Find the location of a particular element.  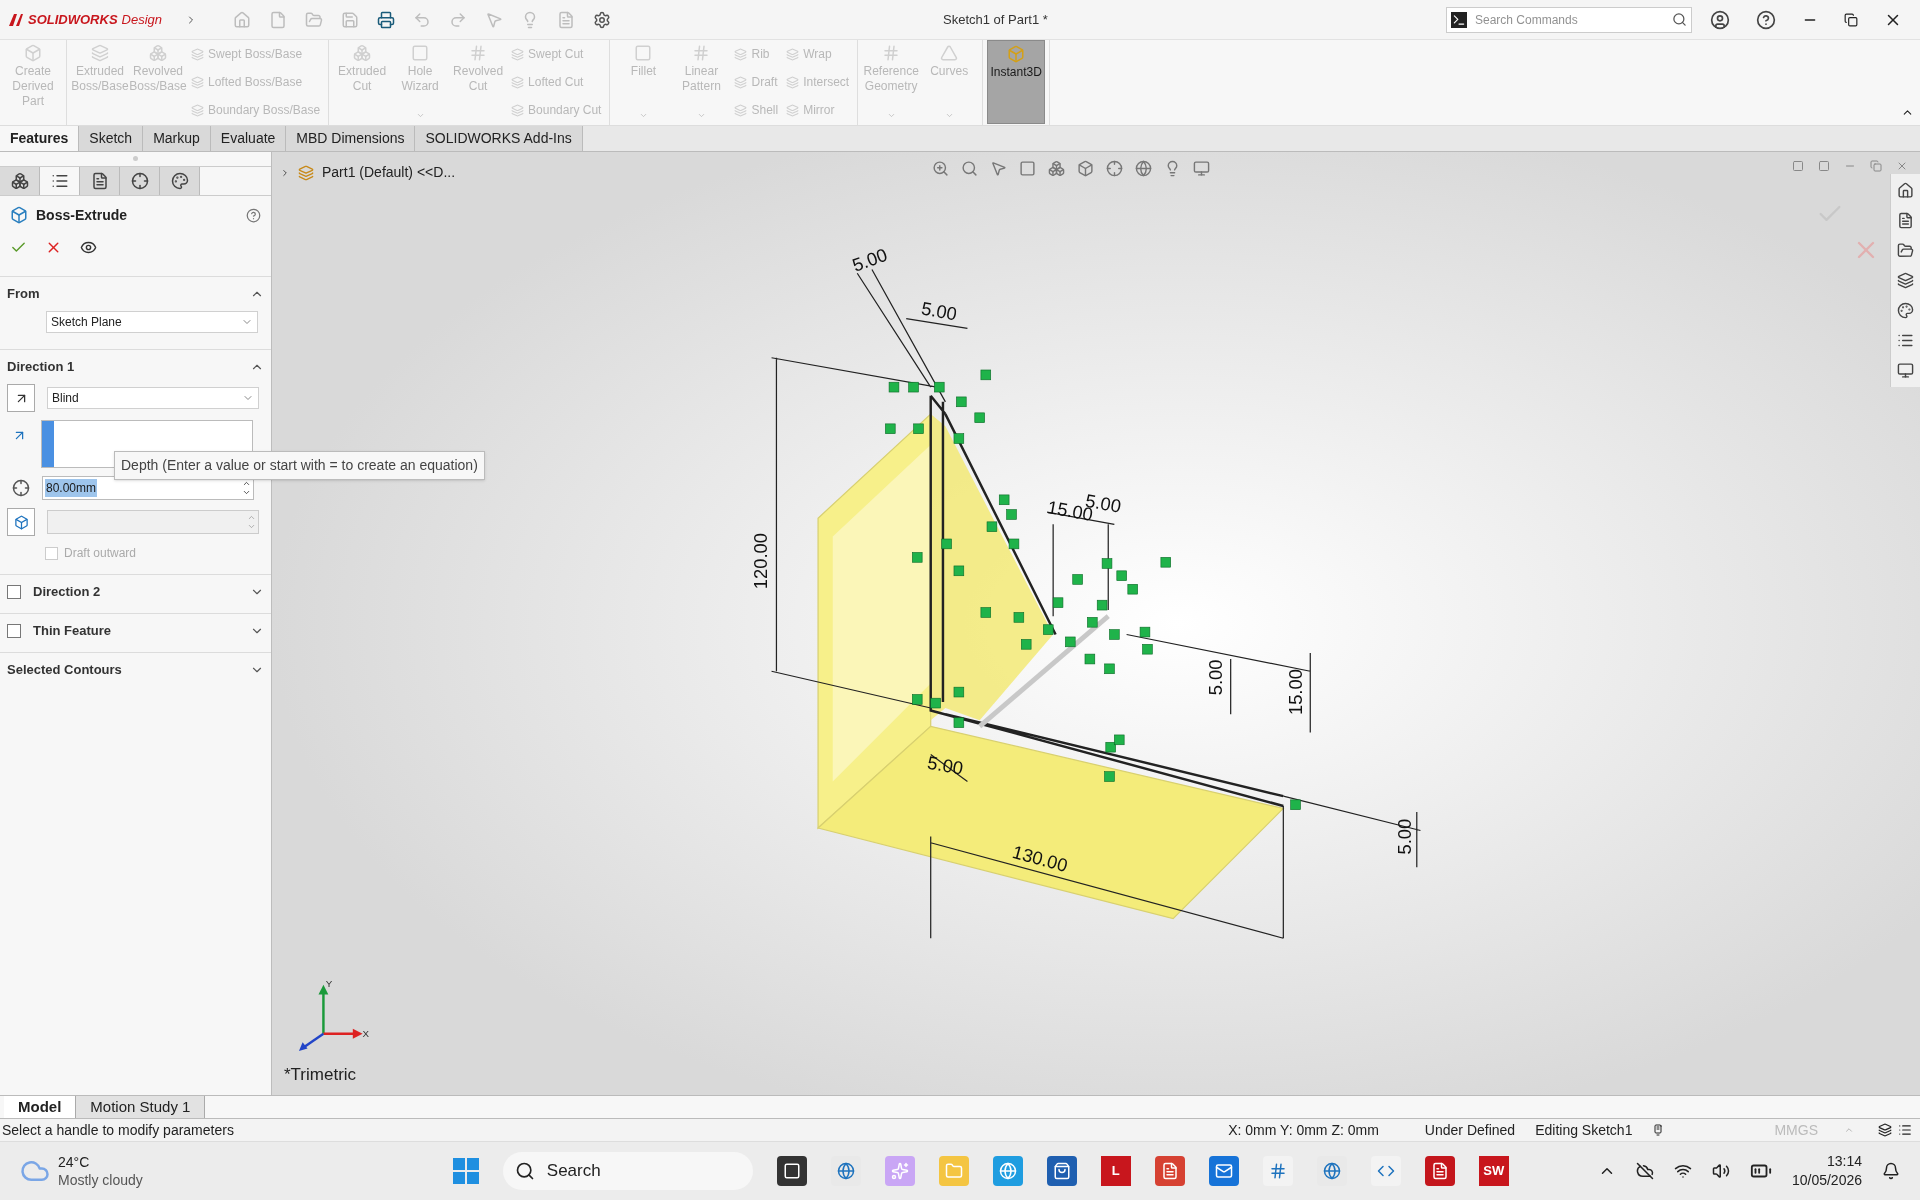

notification-icon is located at coordinates (1891, 1171).